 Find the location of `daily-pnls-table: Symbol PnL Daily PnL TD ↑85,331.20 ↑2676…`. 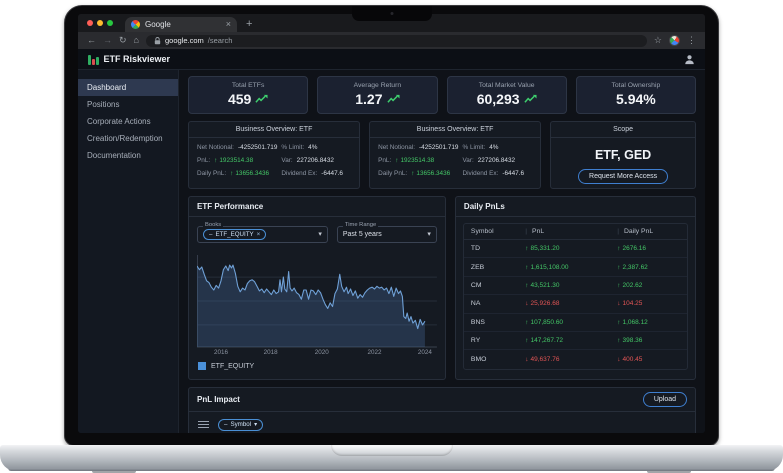

daily-pnls-table: Symbol PnL Daily PnL TD ↑85,331.20 ↑2676… is located at coordinates (575, 296).